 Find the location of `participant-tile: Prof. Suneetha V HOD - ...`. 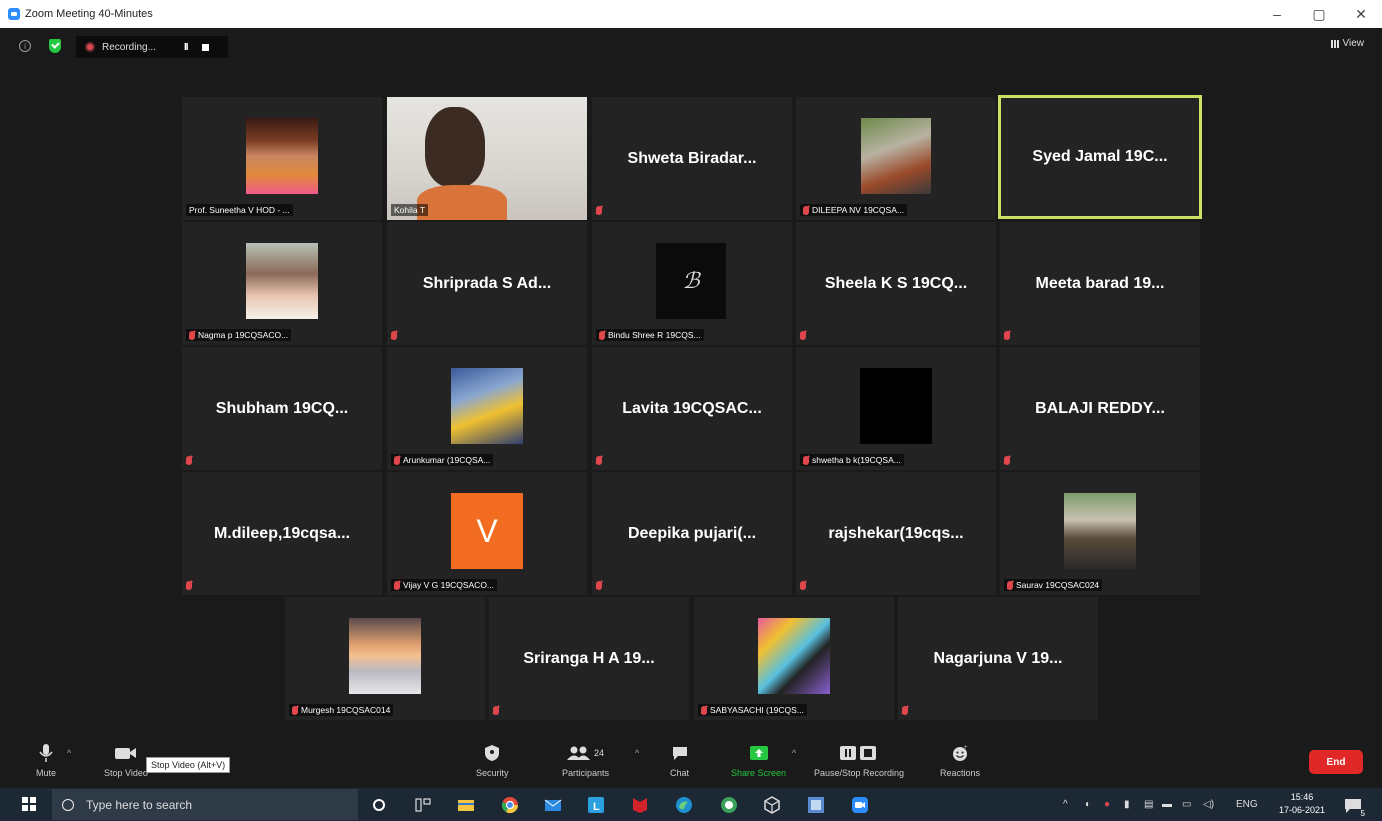

participant-tile: Prof. Suneetha V HOD - ... is located at coordinates (282, 158).